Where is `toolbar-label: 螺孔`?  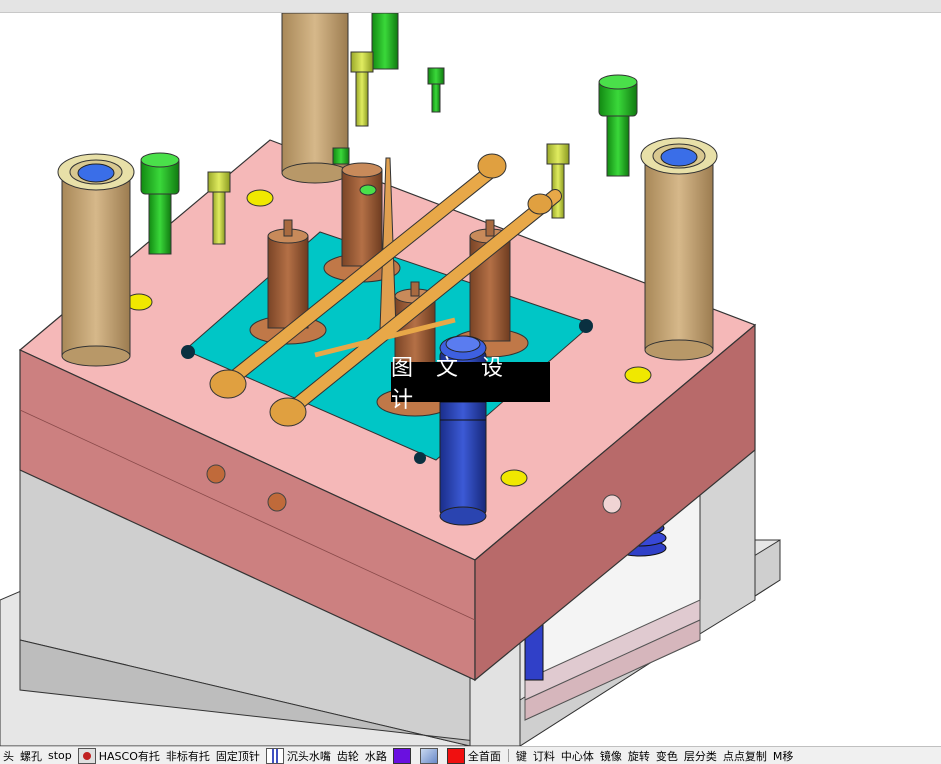 toolbar-label: 螺孔 is located at coordinates (31, 756).